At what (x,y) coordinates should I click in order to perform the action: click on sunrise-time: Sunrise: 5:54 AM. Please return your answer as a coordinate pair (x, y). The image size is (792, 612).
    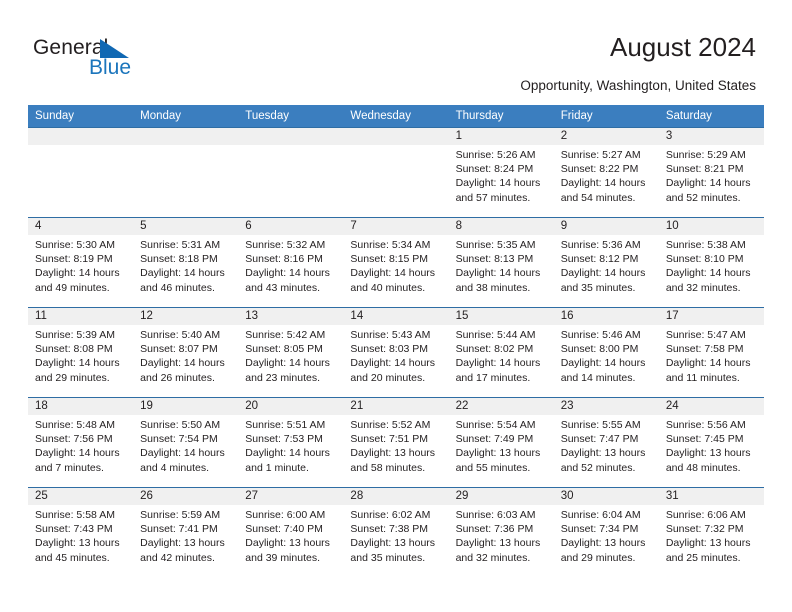
    Looking at the image, I should click on (495, 425).